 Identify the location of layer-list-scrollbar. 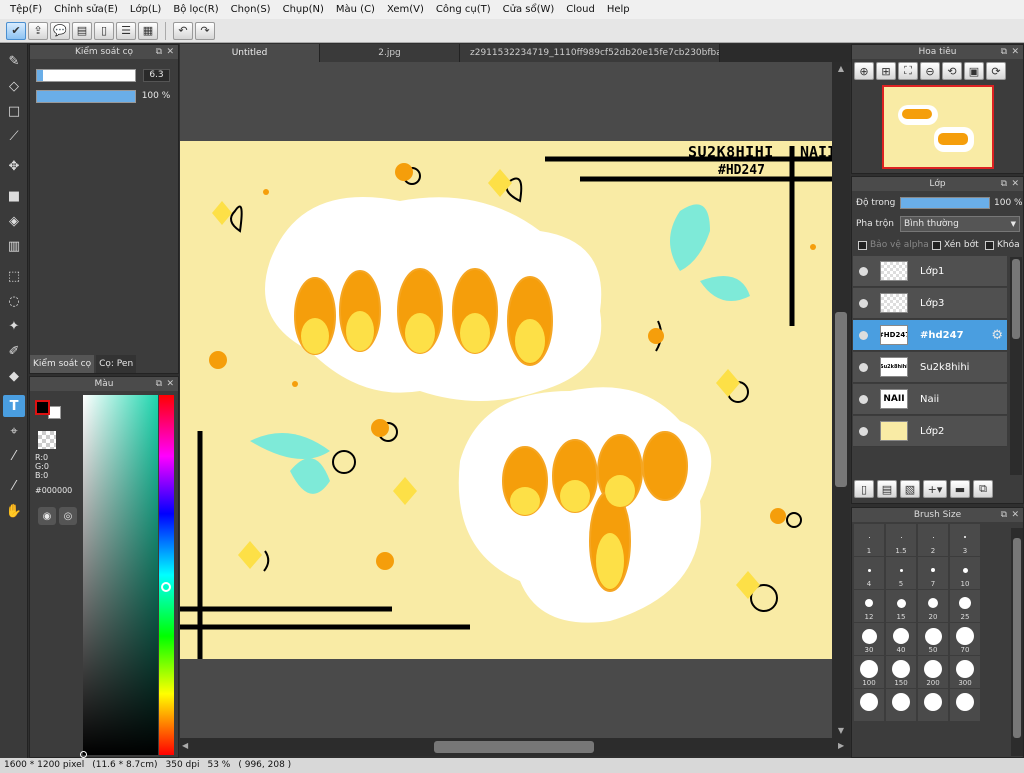
(1016, 366).